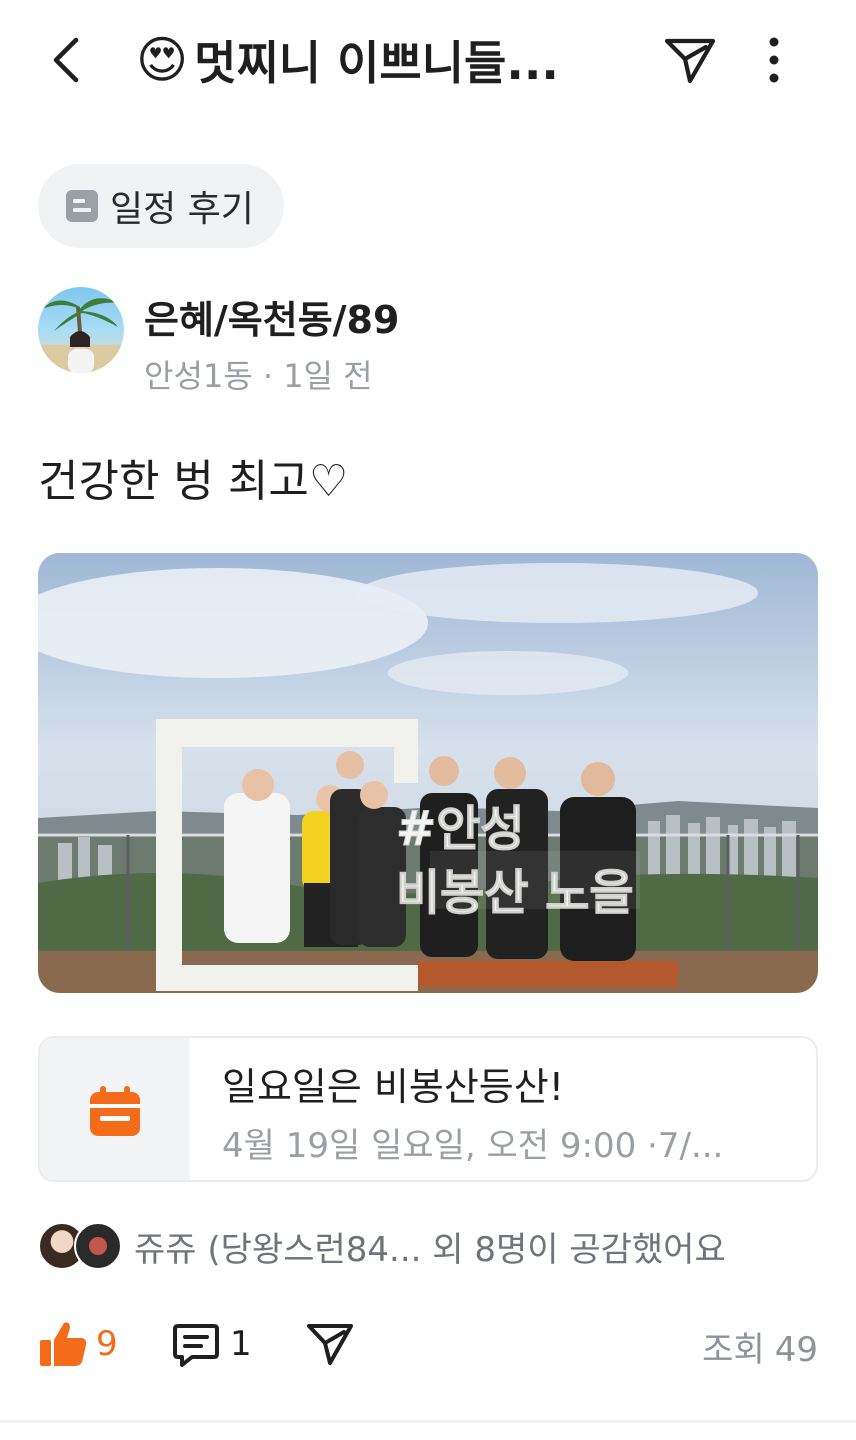 The width and height of the screenshot is (856, 1440). What do you see at coordinates (82, 206) in the screenshot?
I see `document-icon` at bounding box center [82, 206].